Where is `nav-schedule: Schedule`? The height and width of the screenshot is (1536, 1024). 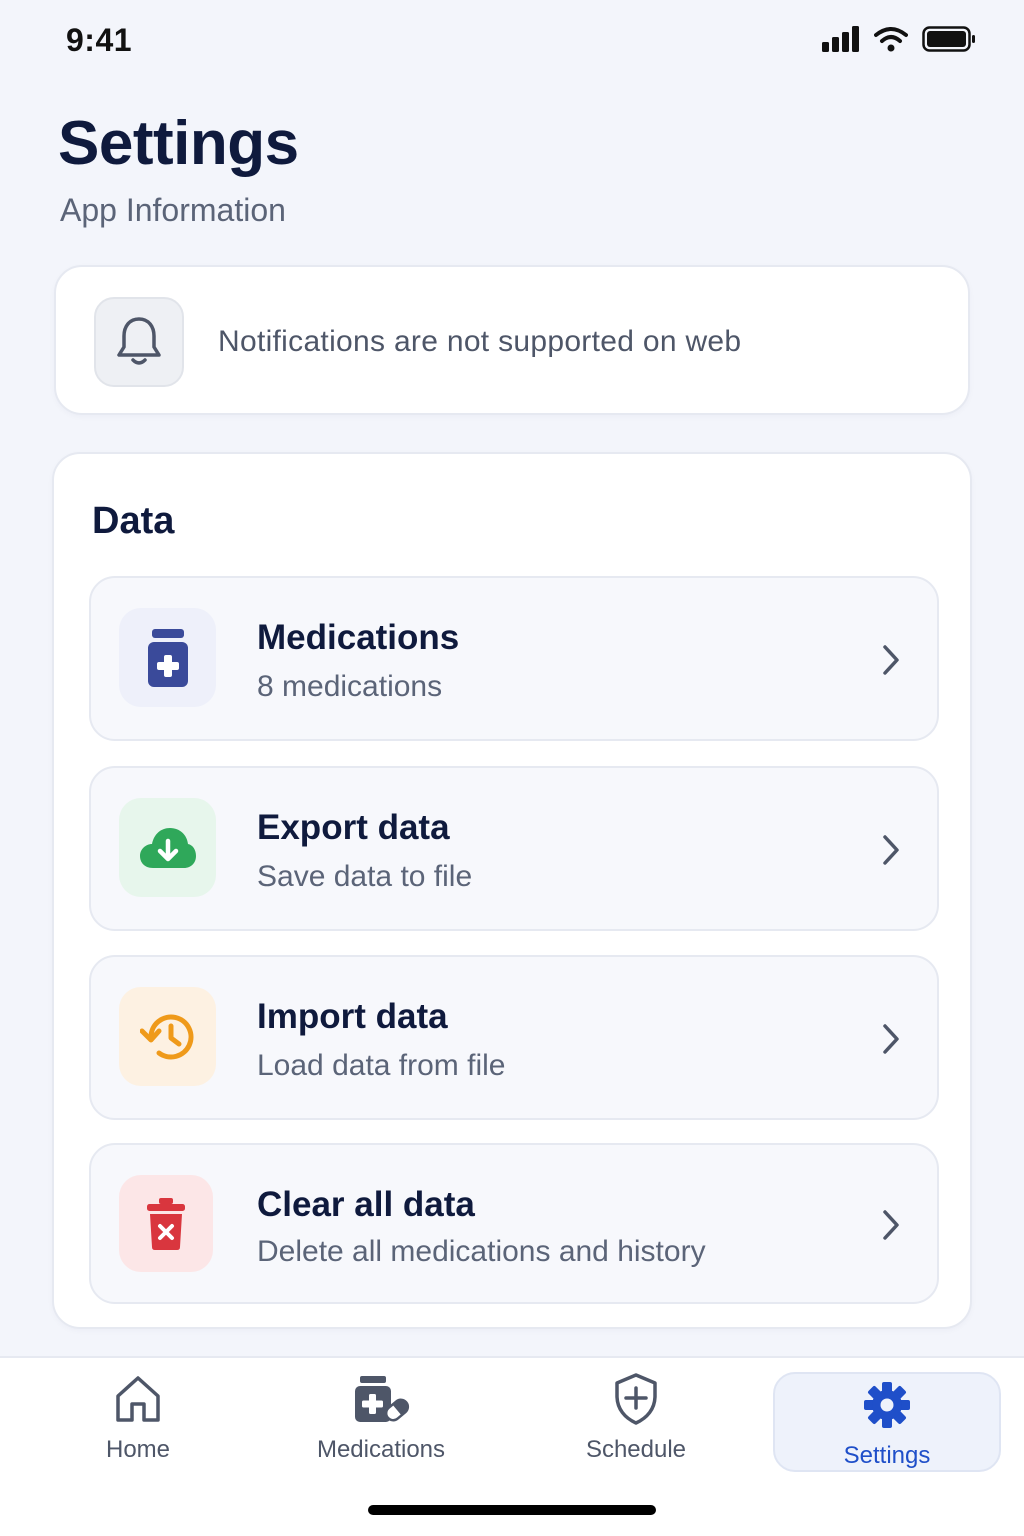
nav-schedule: Schedule is located at coordinates (636, 1422).